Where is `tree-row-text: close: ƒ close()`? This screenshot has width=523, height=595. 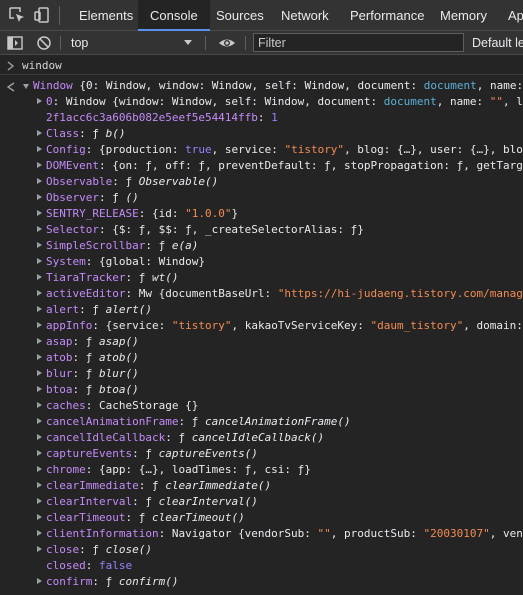
tree-row-text: close: ƒ close() is located at coordinates (99, 549).